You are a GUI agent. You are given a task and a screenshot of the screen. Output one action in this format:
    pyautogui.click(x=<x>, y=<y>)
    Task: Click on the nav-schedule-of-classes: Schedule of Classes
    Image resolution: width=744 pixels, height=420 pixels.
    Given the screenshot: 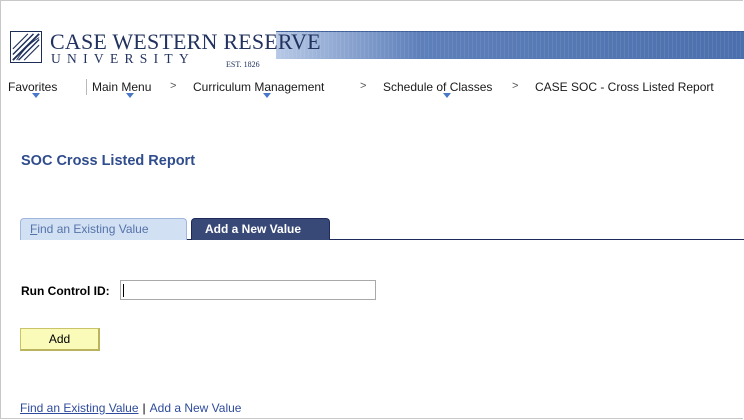 What is the action you would take?
    pyautogui.click(x=437, y=87)
    